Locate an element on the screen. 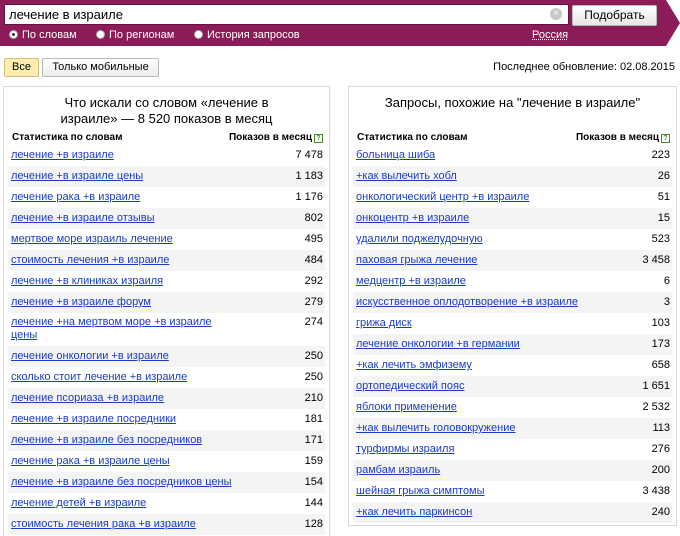  phrase-link: медцентр +в израиле is located at coordinates (411, 281).